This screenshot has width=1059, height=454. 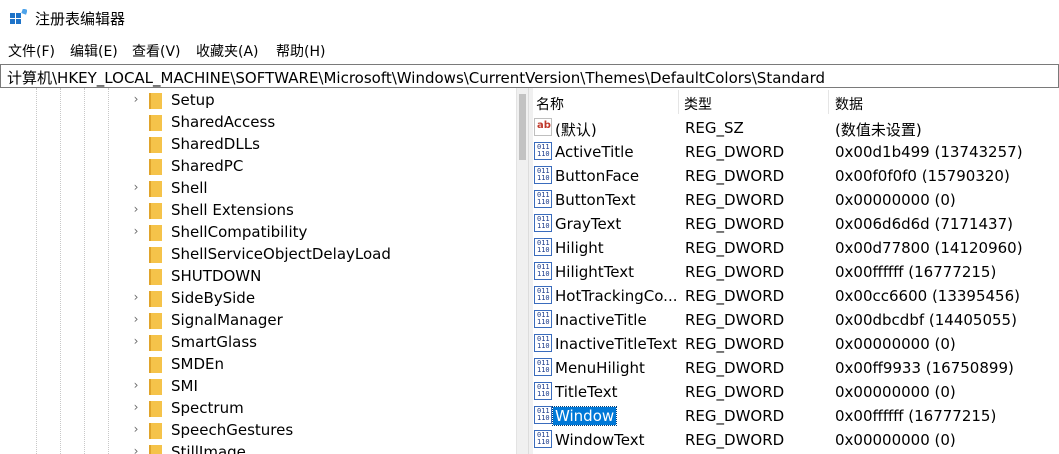 What do you see at coordinates (795, 392) in the screenshot?
I see `value-row: 011 110 TitleText REG_DWORD 0x00000000 (0)` at bounding box center [795, 392].